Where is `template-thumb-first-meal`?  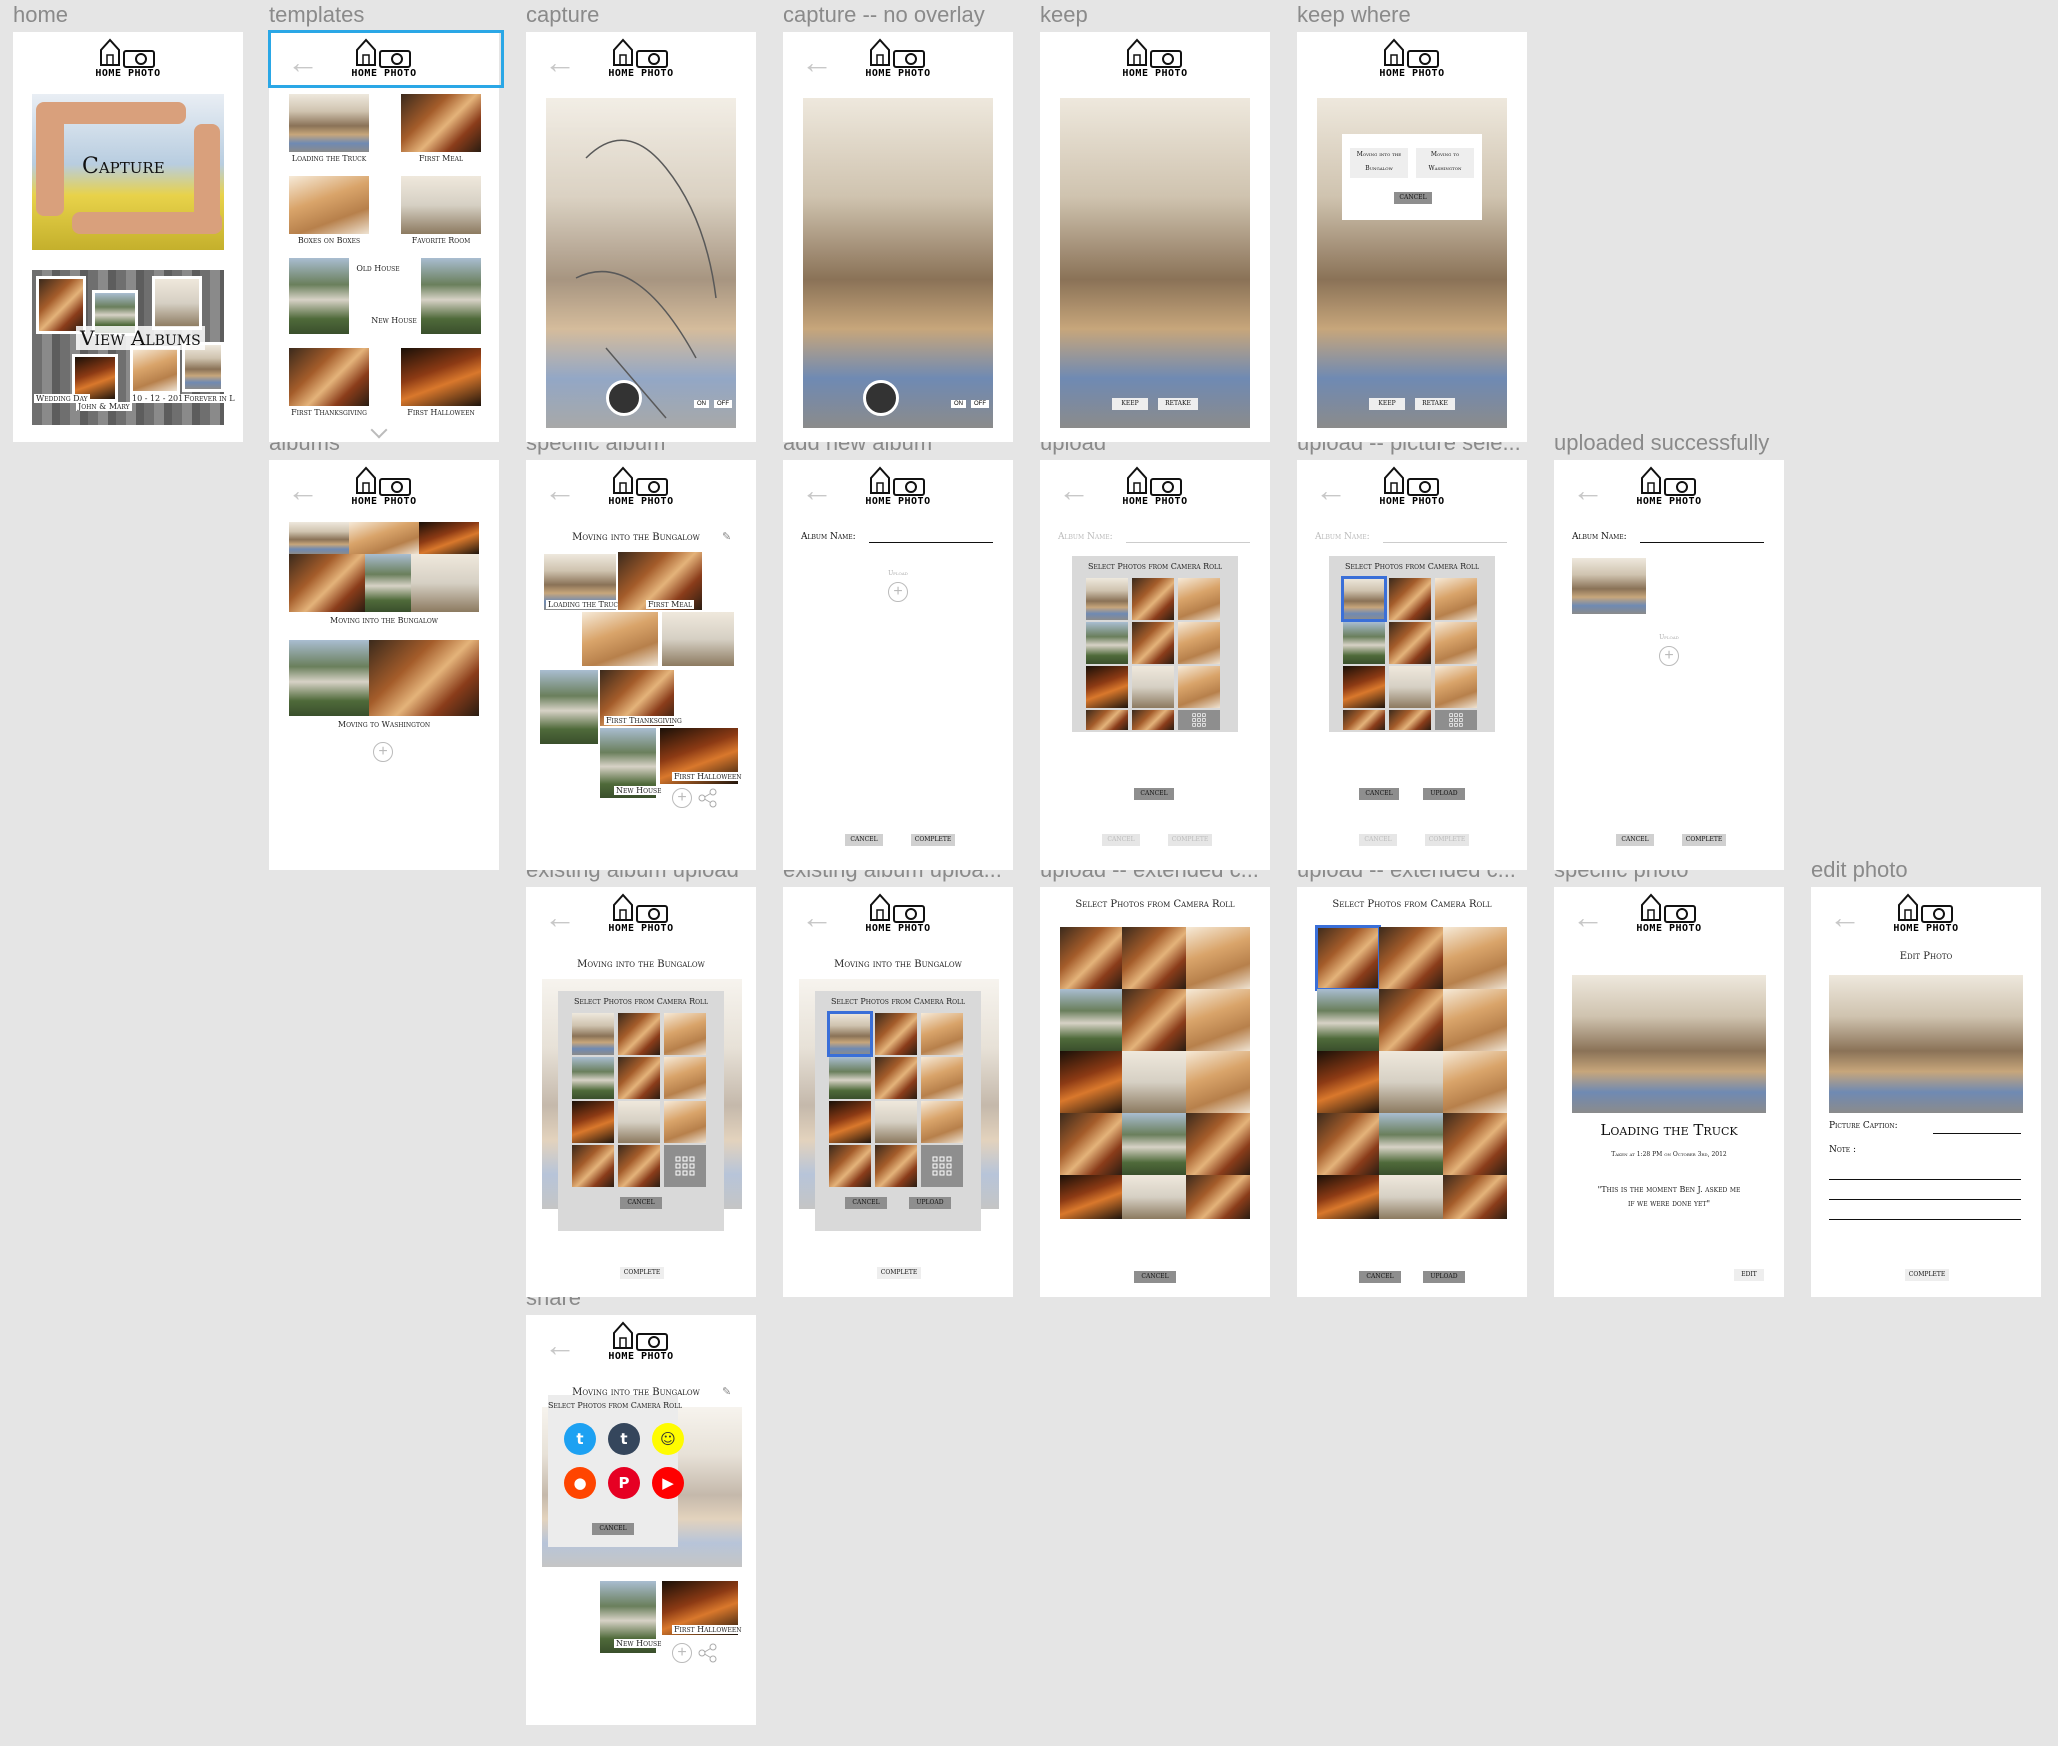
template-thumb-first-meal is located at coordinates (441, 123).